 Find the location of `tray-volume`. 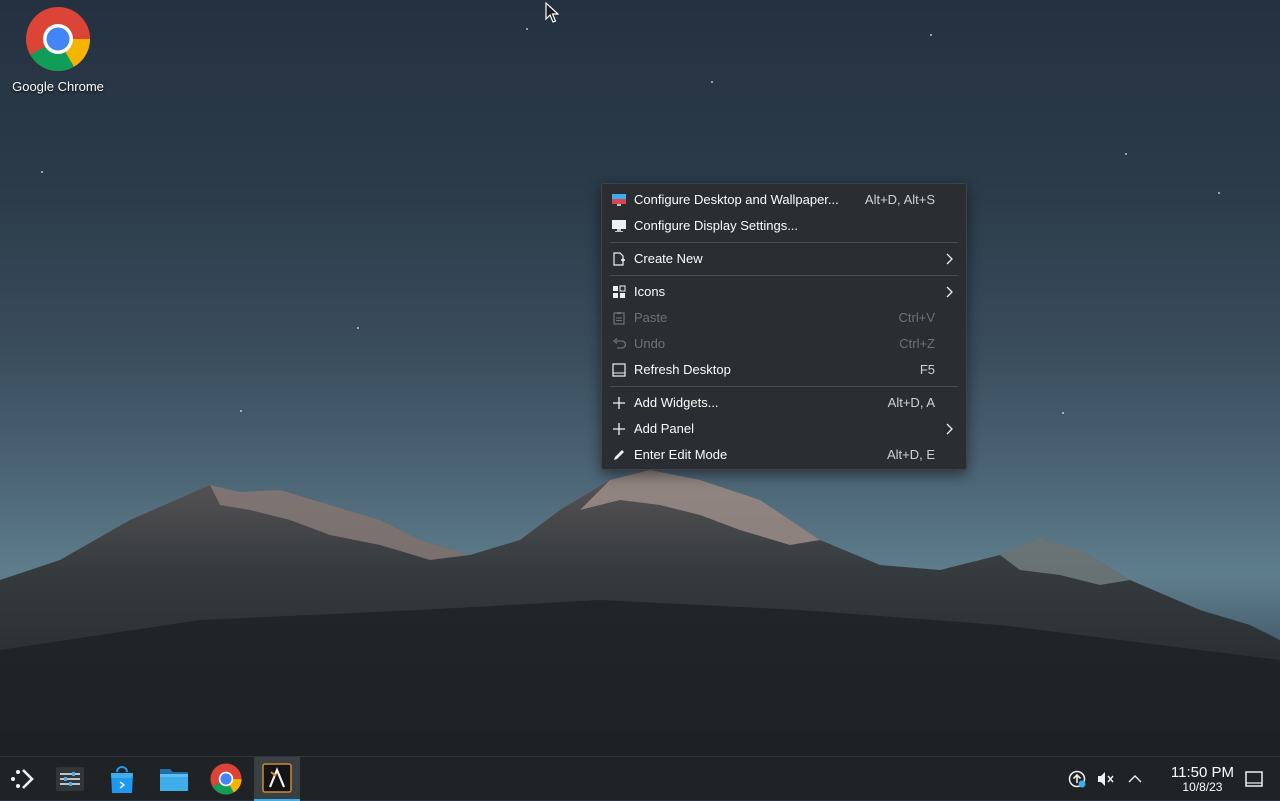

tray-volume is located at coordinates (1106, 779).